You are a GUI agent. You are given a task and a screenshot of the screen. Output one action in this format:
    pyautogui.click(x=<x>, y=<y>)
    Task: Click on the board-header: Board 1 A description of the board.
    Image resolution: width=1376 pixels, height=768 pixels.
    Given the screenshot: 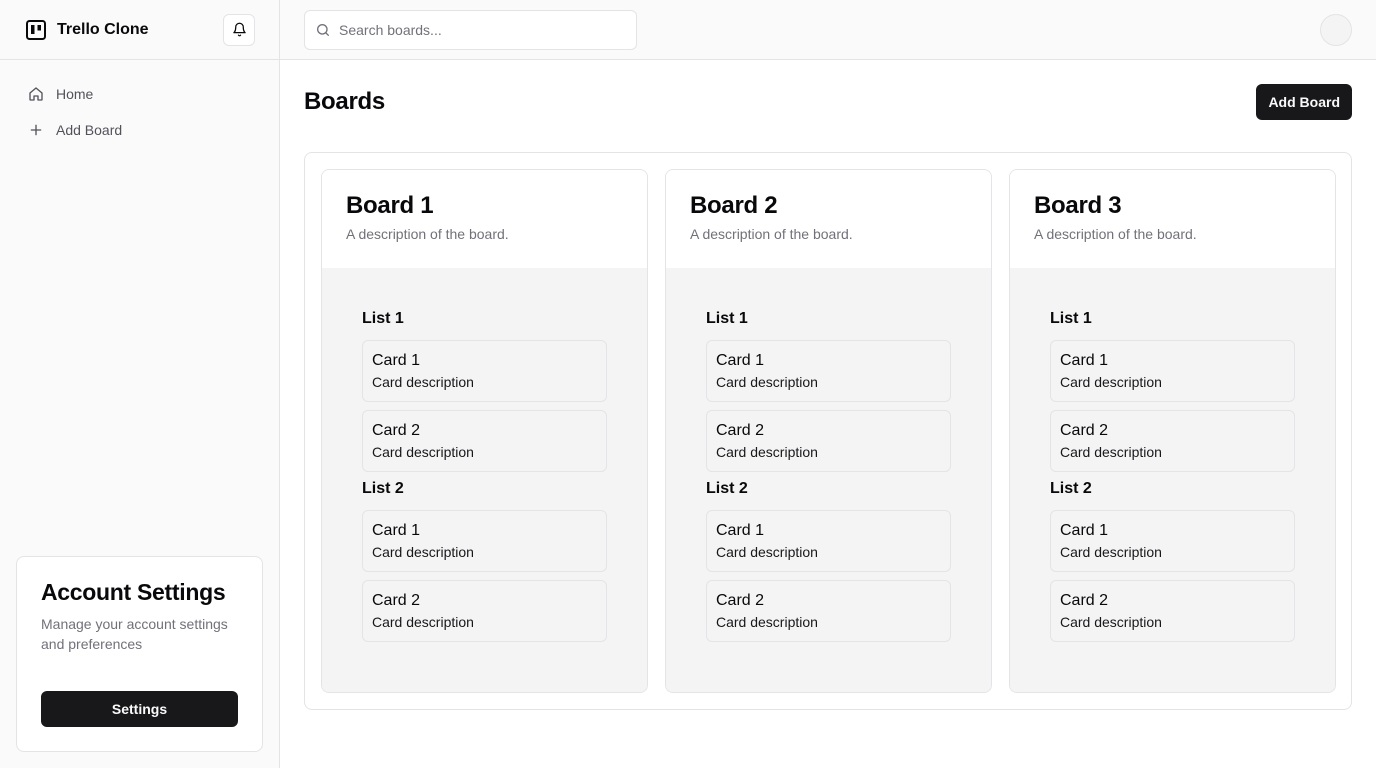 What is the action you would take?
    pyautogui.click(x=484, y=219)
    